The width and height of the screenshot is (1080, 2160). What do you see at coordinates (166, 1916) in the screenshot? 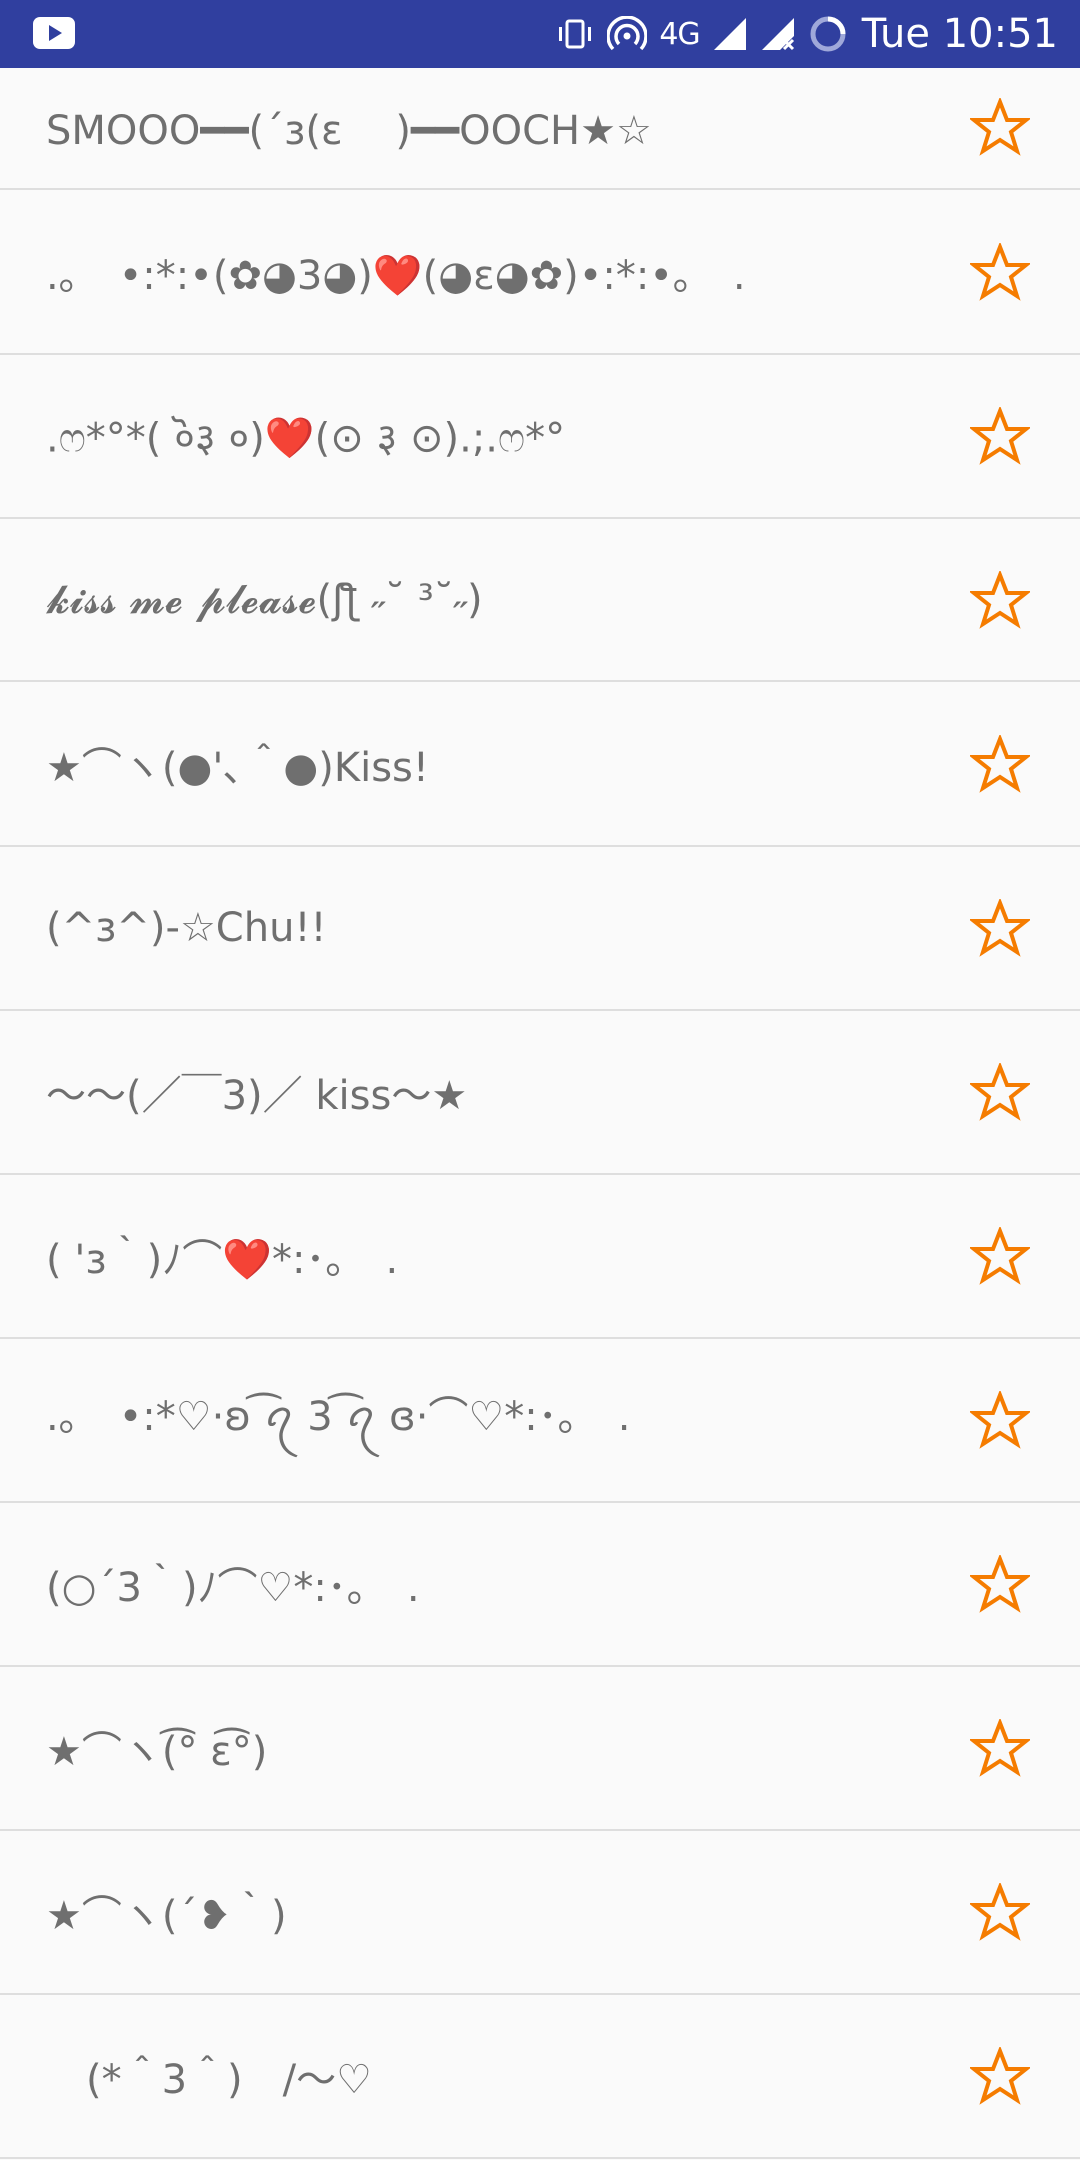
I see `emoticon-text: ★⌒ヽ(´❥｀)` at bounding box center [166, 1916].